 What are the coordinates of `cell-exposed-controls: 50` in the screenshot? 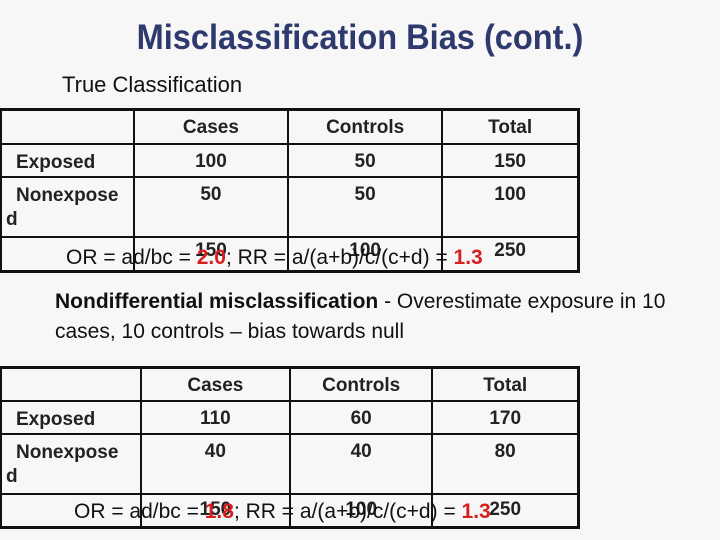 It's located at (365, 160).